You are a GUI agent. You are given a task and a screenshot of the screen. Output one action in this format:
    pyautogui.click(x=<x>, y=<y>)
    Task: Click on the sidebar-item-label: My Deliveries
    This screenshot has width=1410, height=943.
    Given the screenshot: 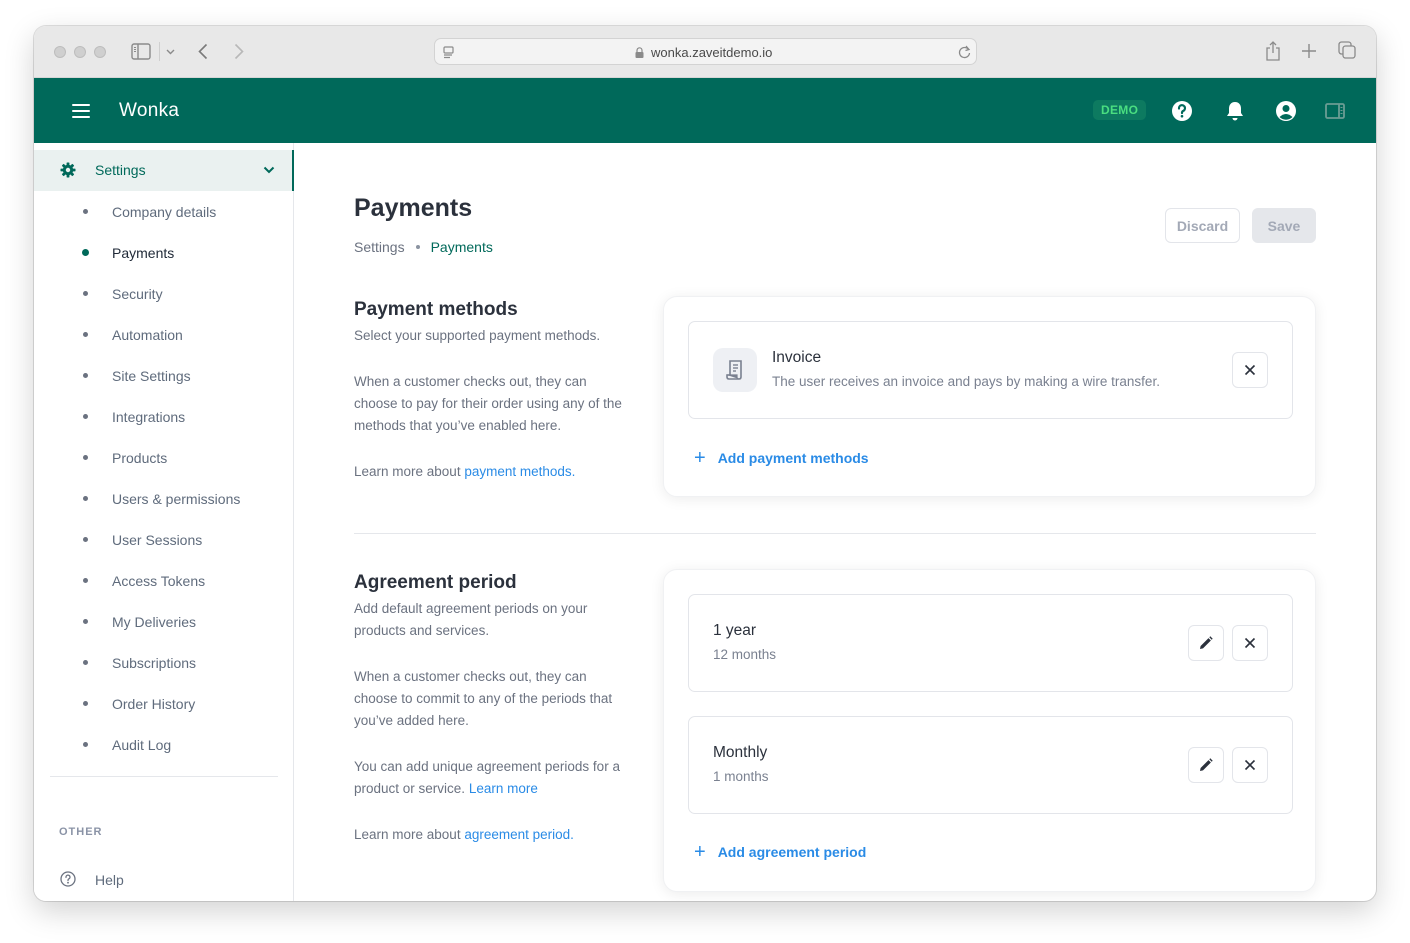 What is the action you would take?
    pyautogui.click(x=154, y=622)
    